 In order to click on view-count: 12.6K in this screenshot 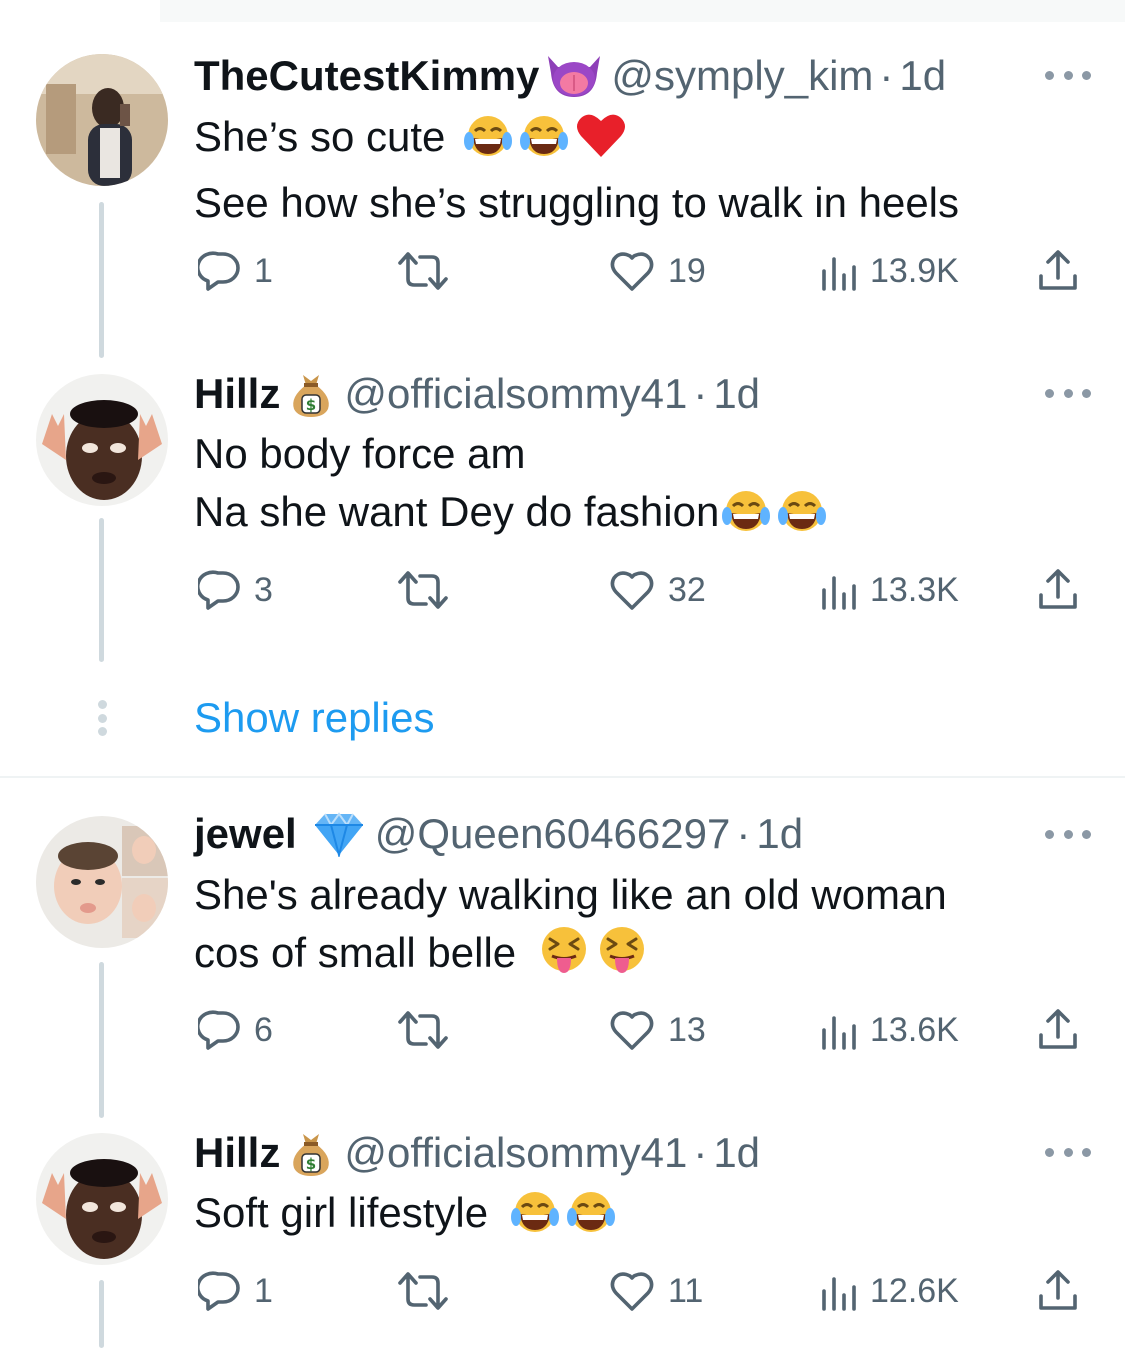, I will do `click(914, 1290)`.